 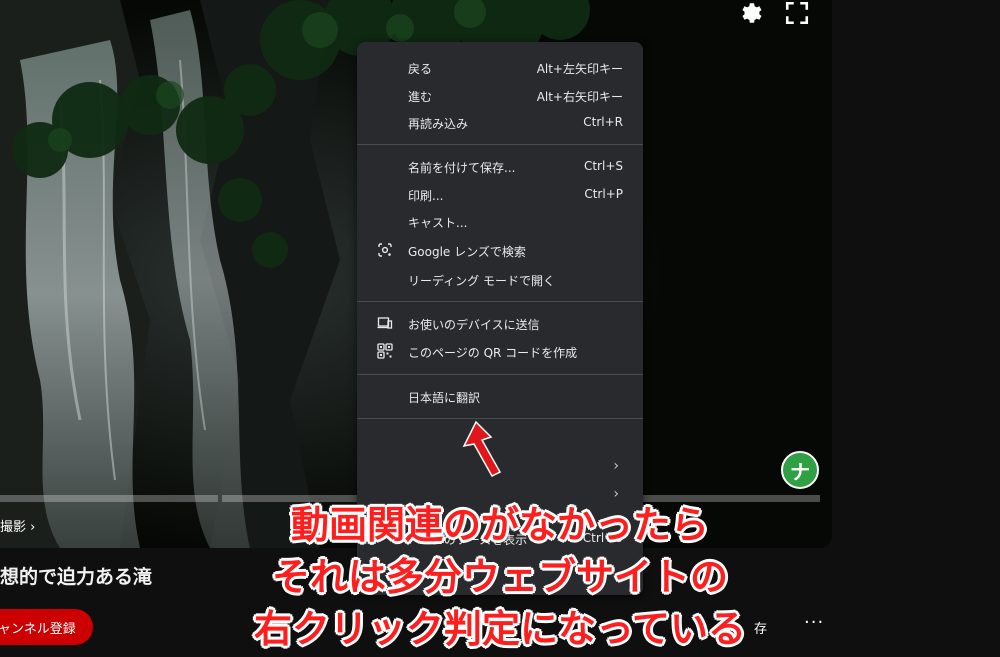 I want to click on menu-item-save-as: 名前を付けて保存... Ctrl+S, so click(x=500, y=167).